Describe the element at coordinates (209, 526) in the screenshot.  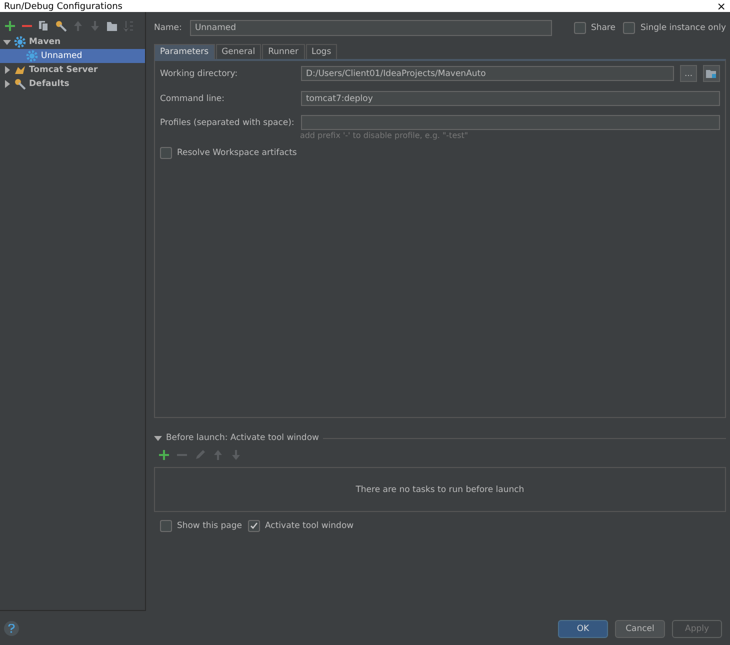
I see `checkbox-label: Show this page` at that location.